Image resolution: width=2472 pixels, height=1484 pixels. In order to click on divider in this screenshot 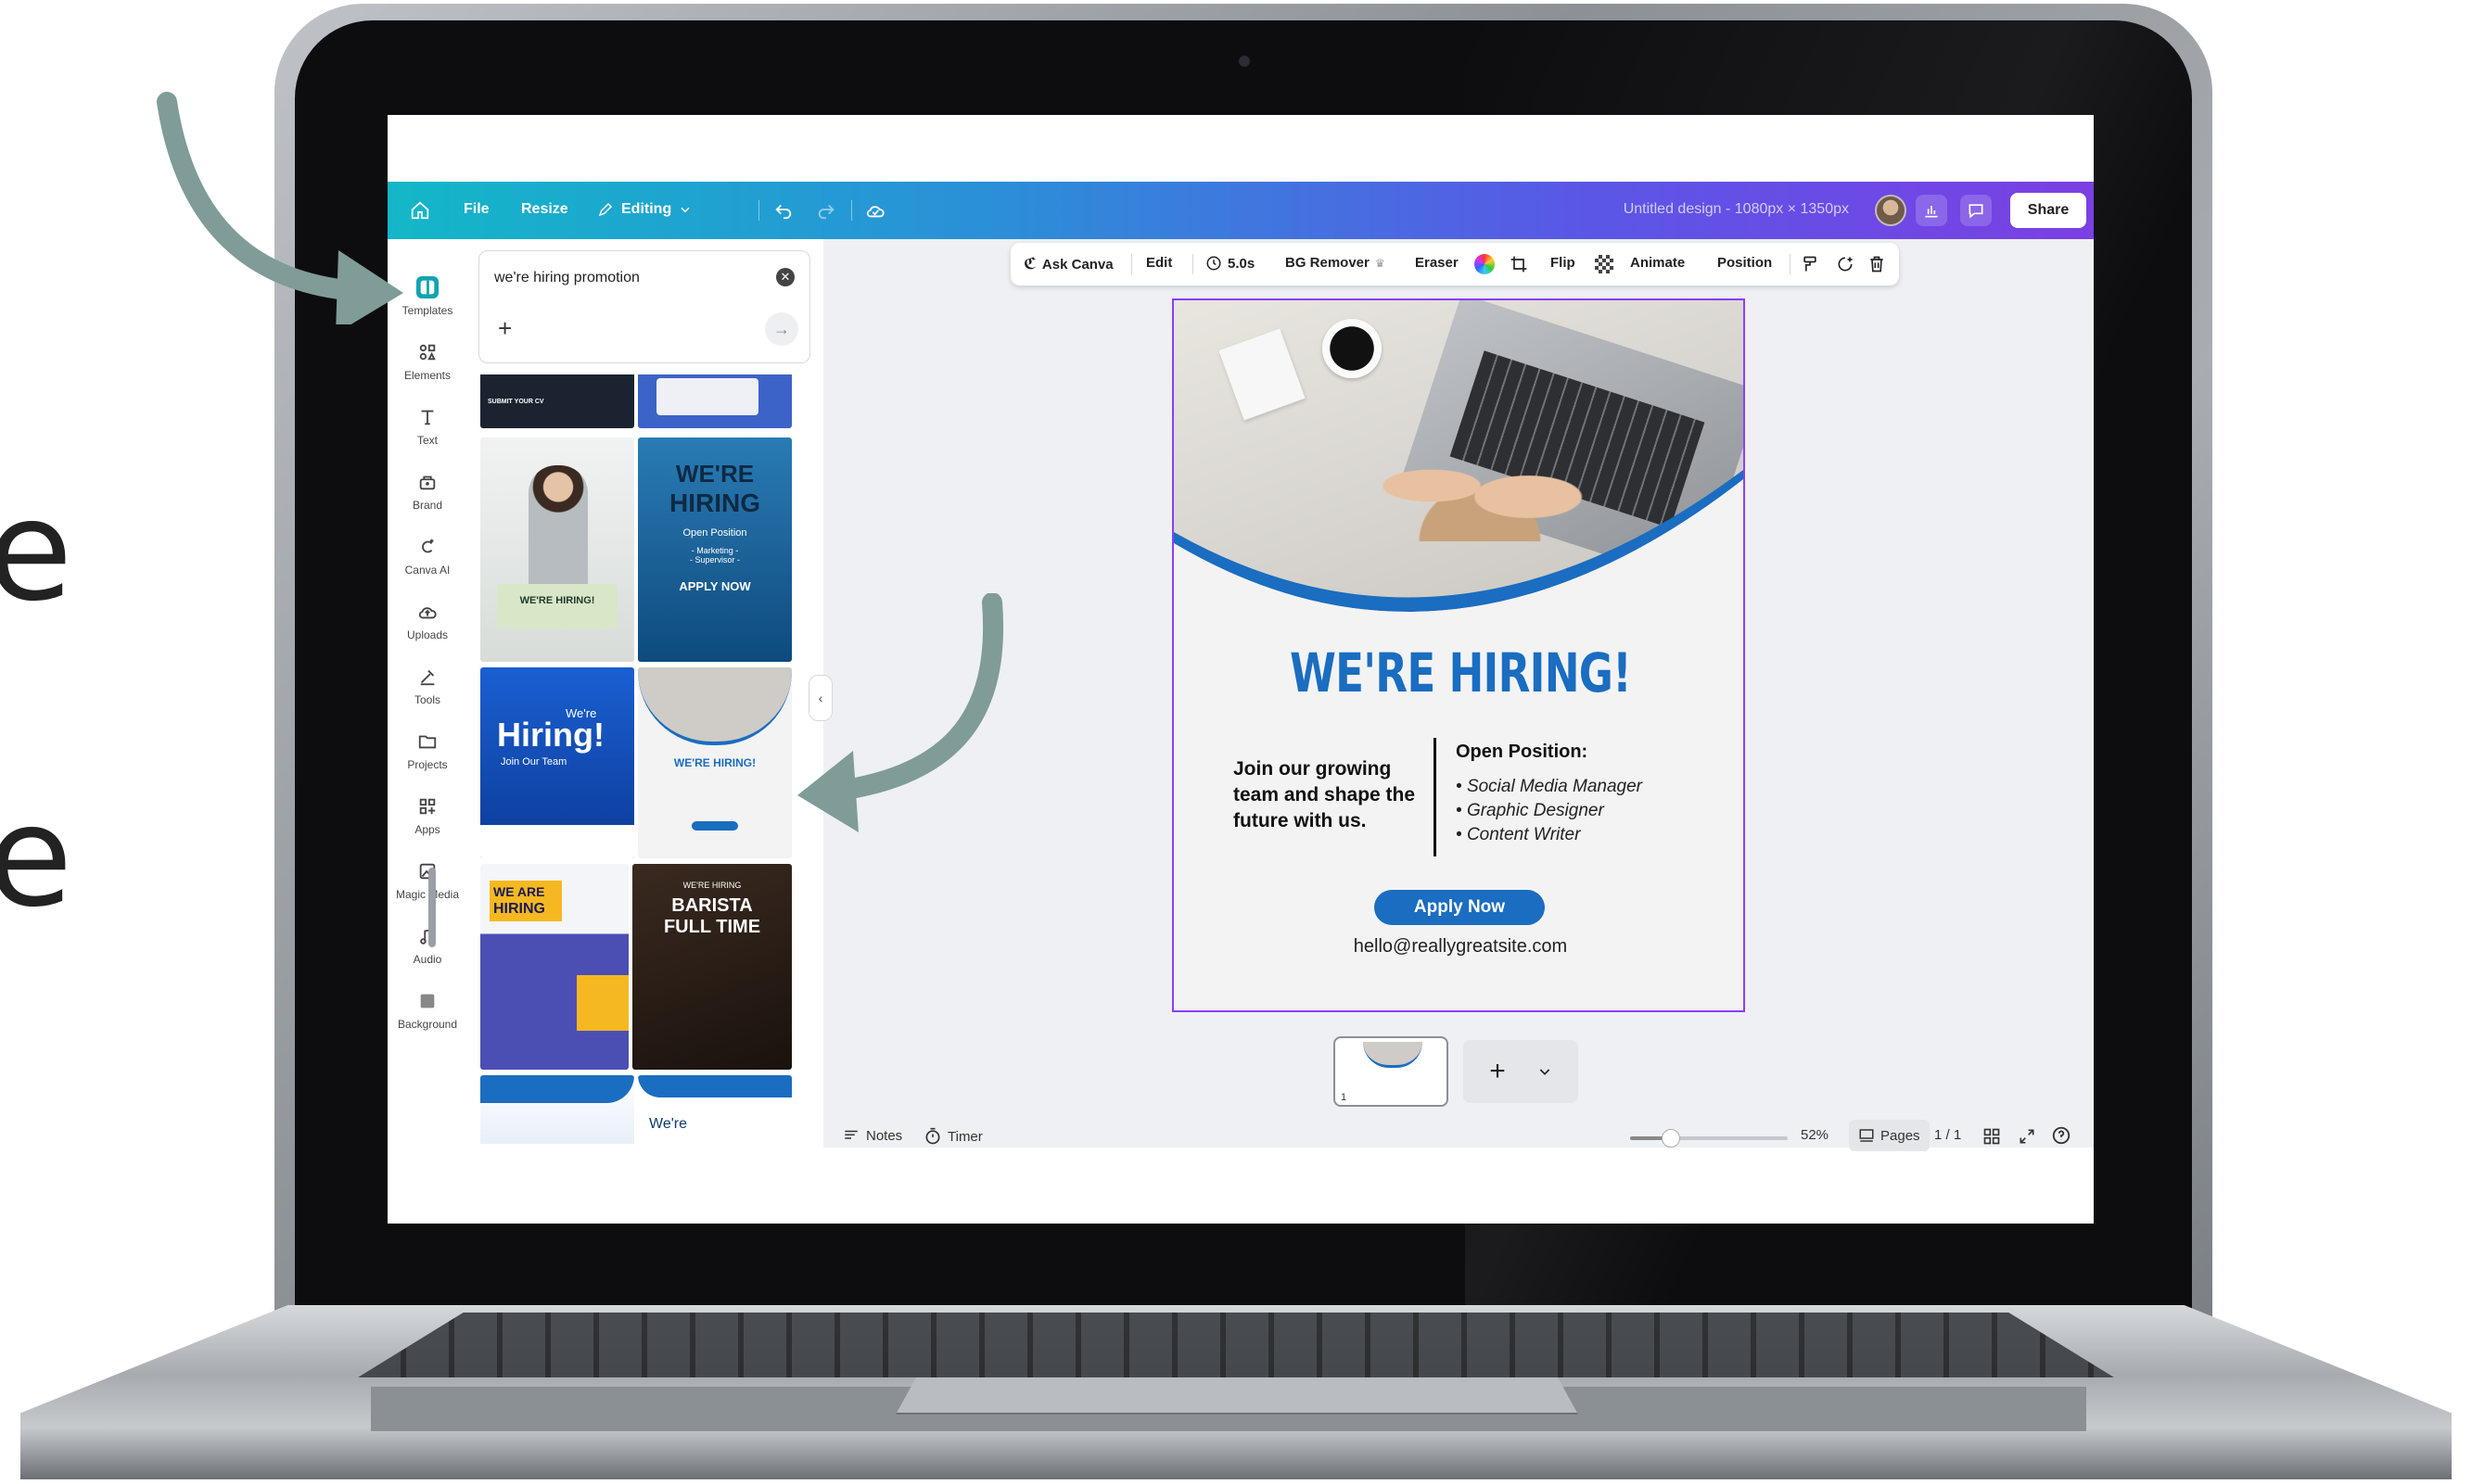, I will do `click(1131, 264)`.